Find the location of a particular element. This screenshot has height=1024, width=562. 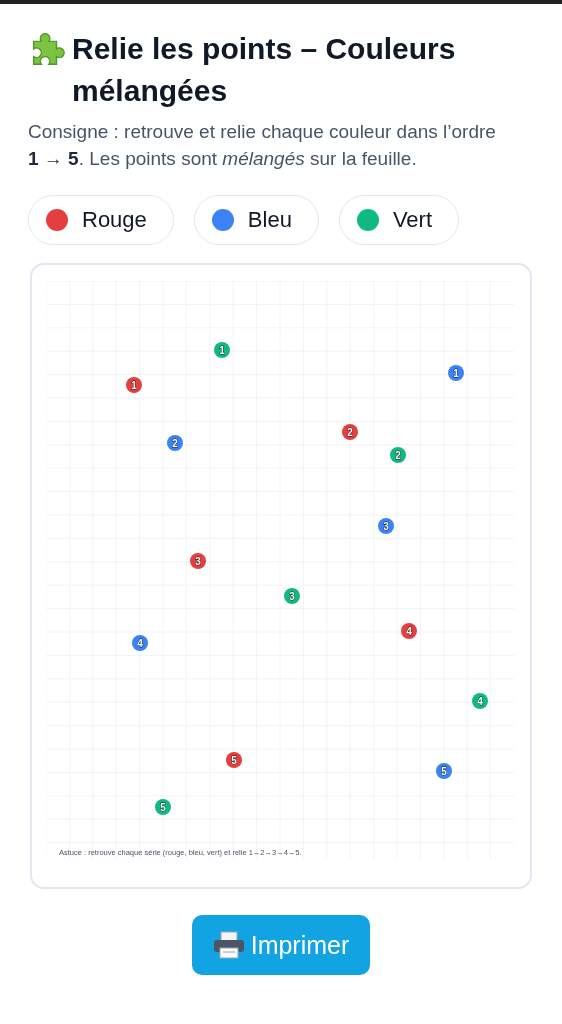

printer-icon is located at coordinates (228, 945).